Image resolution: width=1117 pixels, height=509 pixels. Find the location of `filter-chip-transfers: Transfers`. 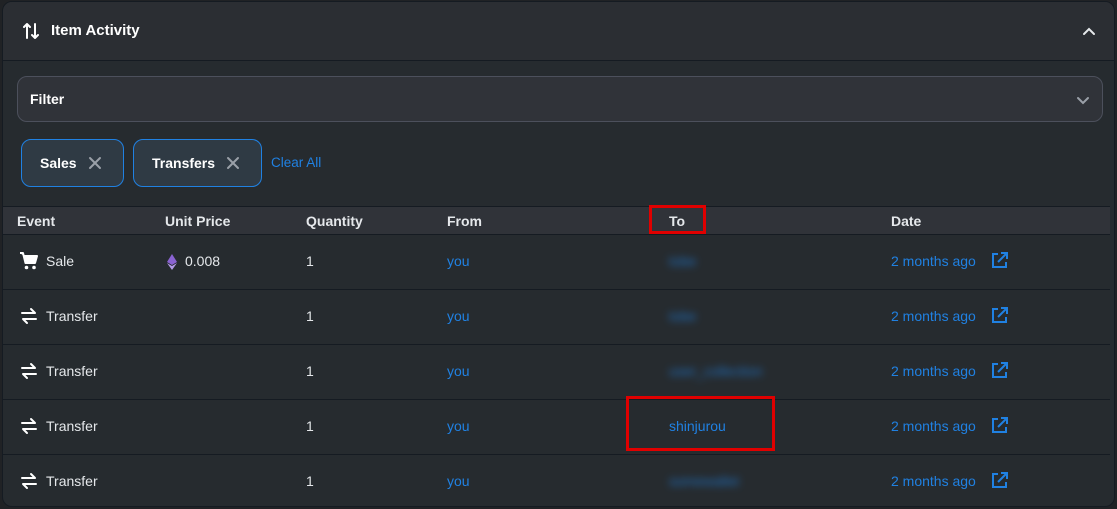

filter-chip-transfers: Transfers is located at coordinates (197, 163).